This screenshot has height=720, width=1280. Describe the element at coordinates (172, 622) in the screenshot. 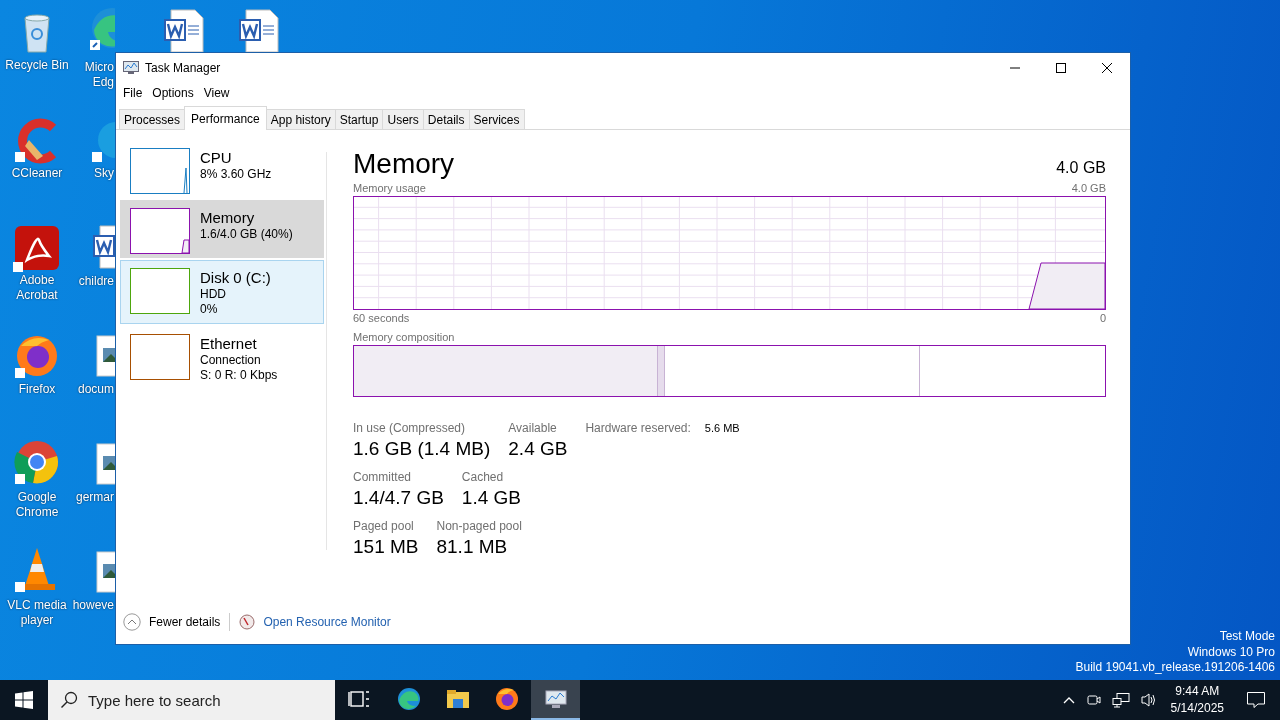

I see `fewer-details-button: Fewer details` at that location.